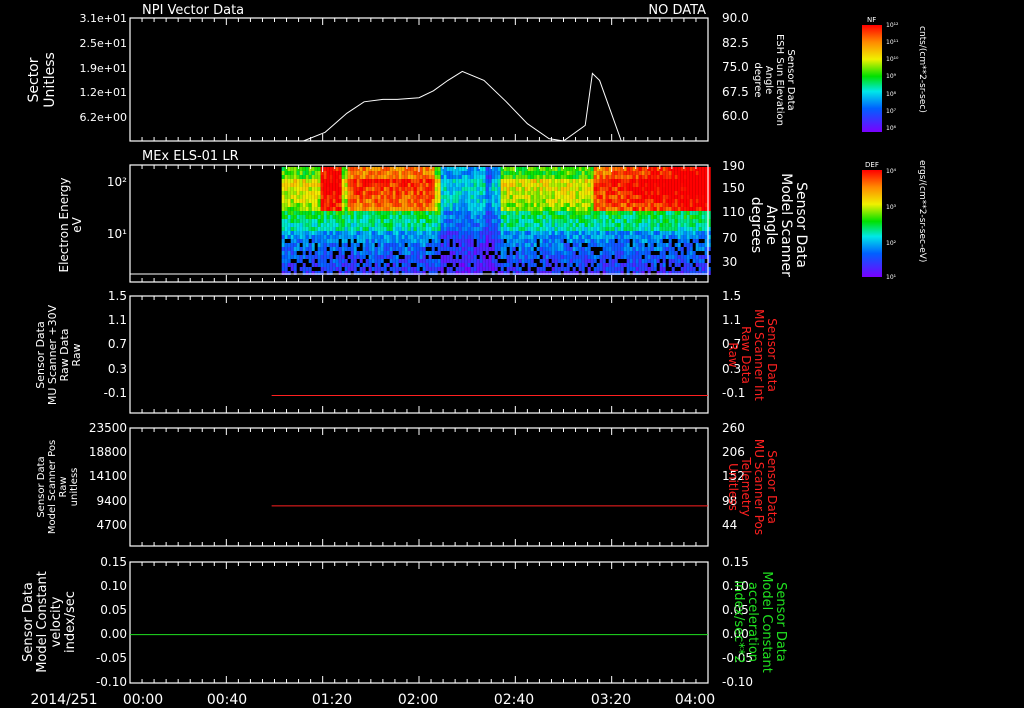  I want to click on time-tick-label: 04:00, so click(695, 700).